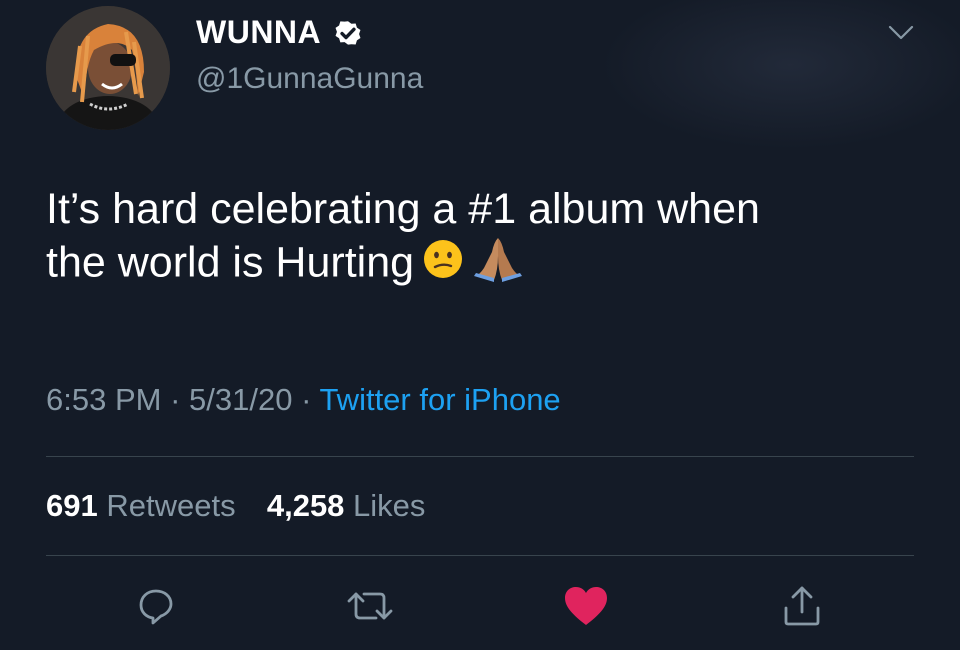 Image resolution: width=960 pixels, height=650 pixels. Describe the element at coordinates (498, 265) in the screenshot. I see `folded-hands-icon` at that location.